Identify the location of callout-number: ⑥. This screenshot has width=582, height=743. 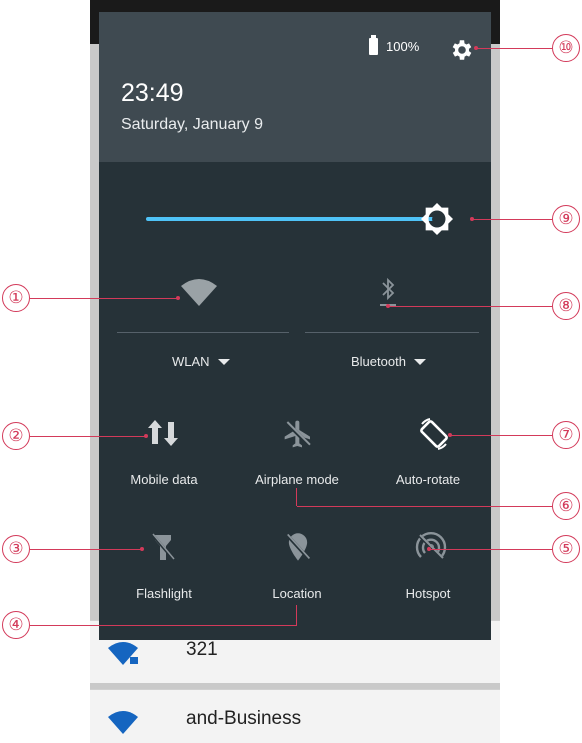
(566, 506).